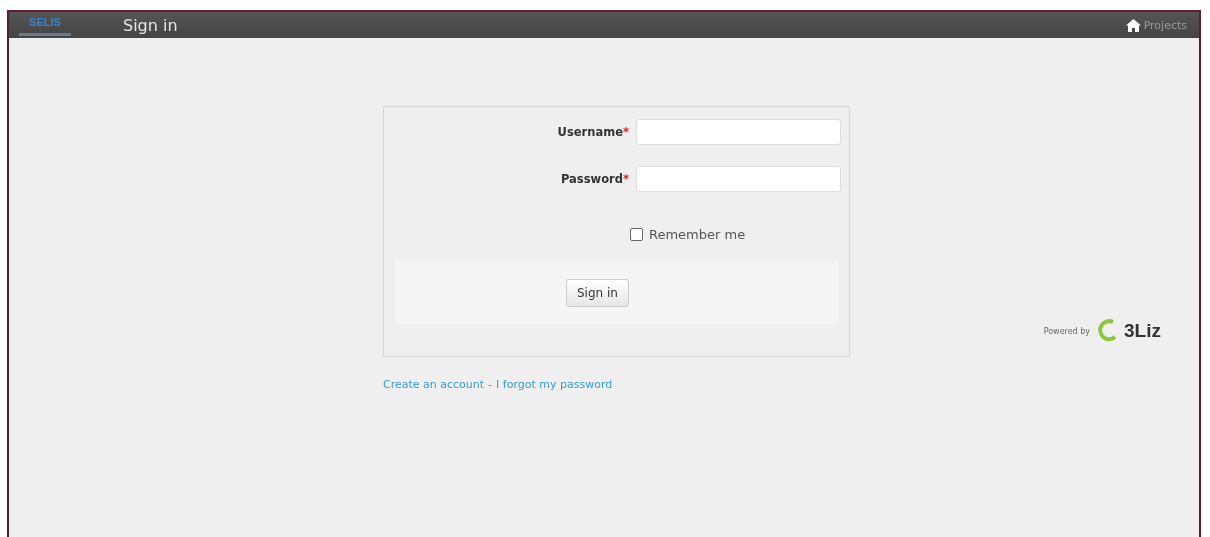  Describe the element at coordinates (434, 384) in the screenshot. I see `text-link: Create an account` at that location.